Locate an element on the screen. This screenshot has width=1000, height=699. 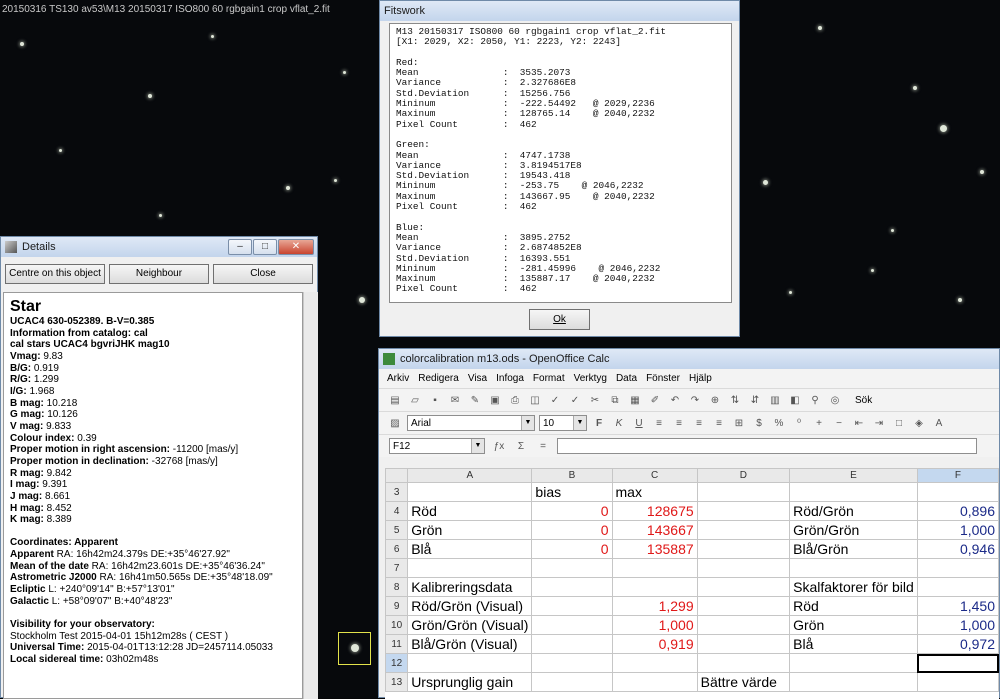
column-header: E is located at coordinates (853, 475).